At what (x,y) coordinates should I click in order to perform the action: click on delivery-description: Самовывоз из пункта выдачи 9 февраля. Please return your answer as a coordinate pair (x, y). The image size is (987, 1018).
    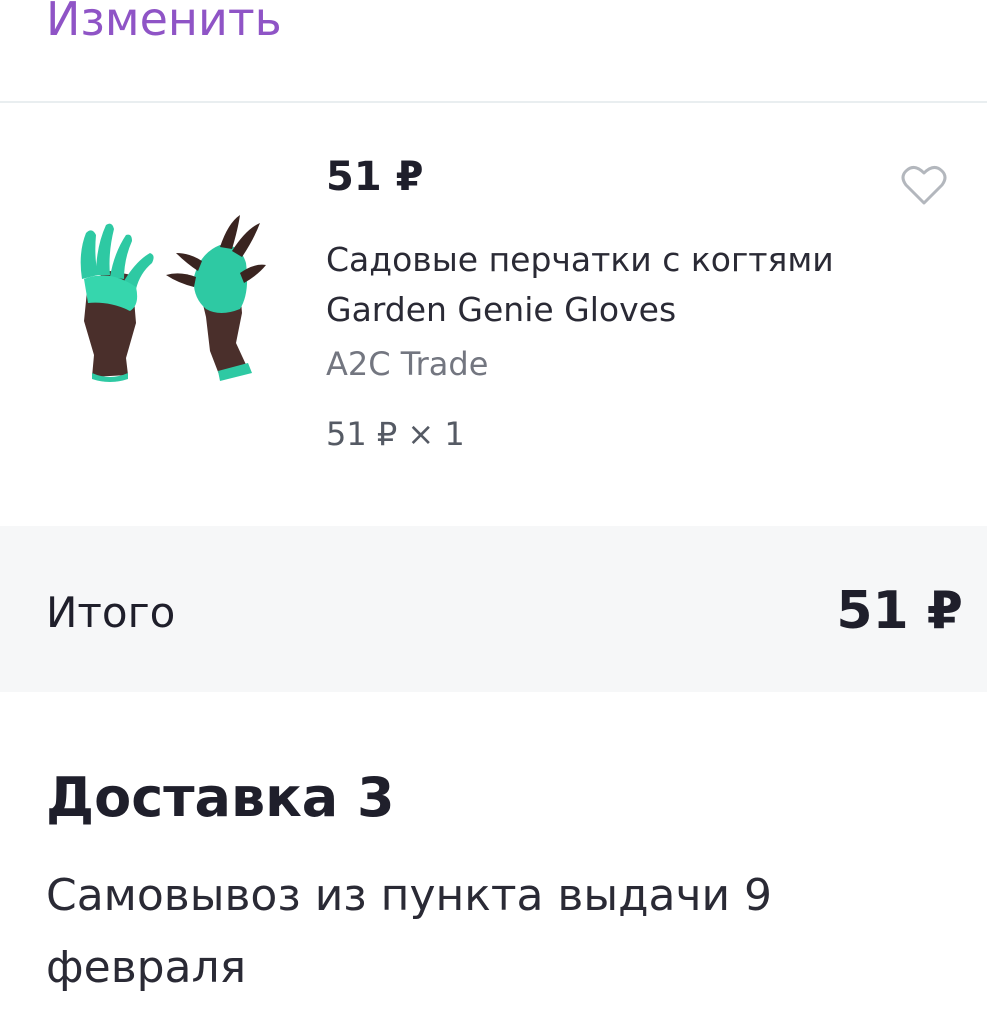
    Looking at the image, I should click on (409, 931).